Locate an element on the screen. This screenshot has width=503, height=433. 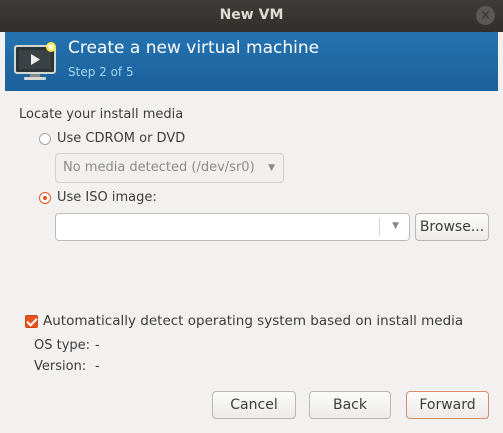
os-type-label: OS type: is located at coordinates (62, 345).